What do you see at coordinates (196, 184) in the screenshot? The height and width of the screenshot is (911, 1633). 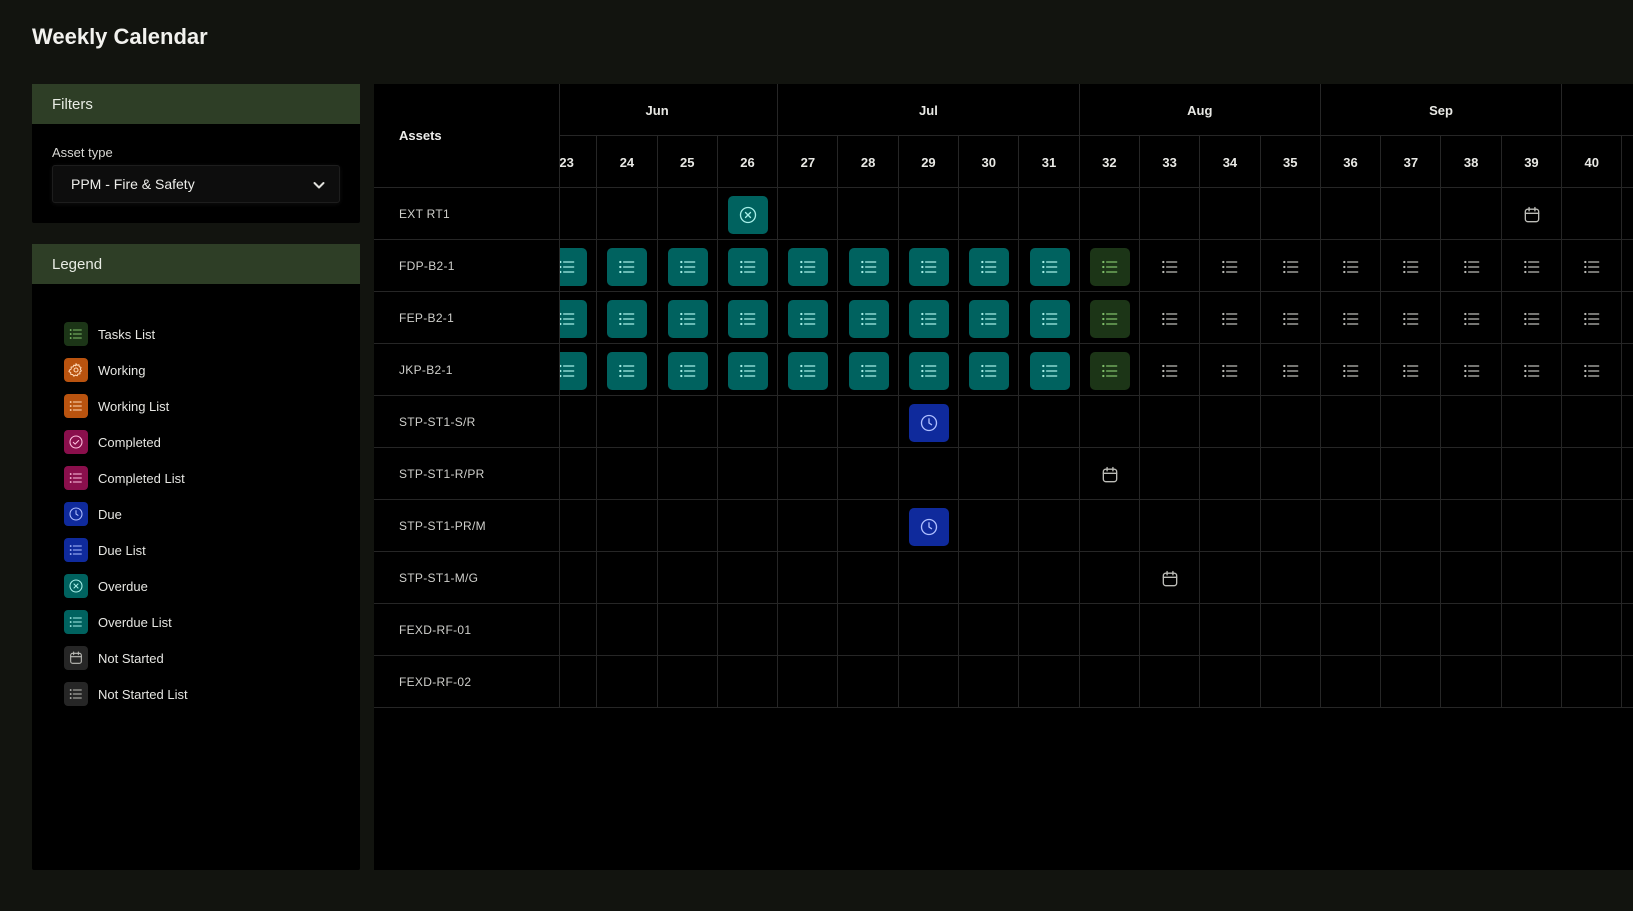 I see `asset-type-select: PPM - Fire & Safety` at bounding box center [196, 184].